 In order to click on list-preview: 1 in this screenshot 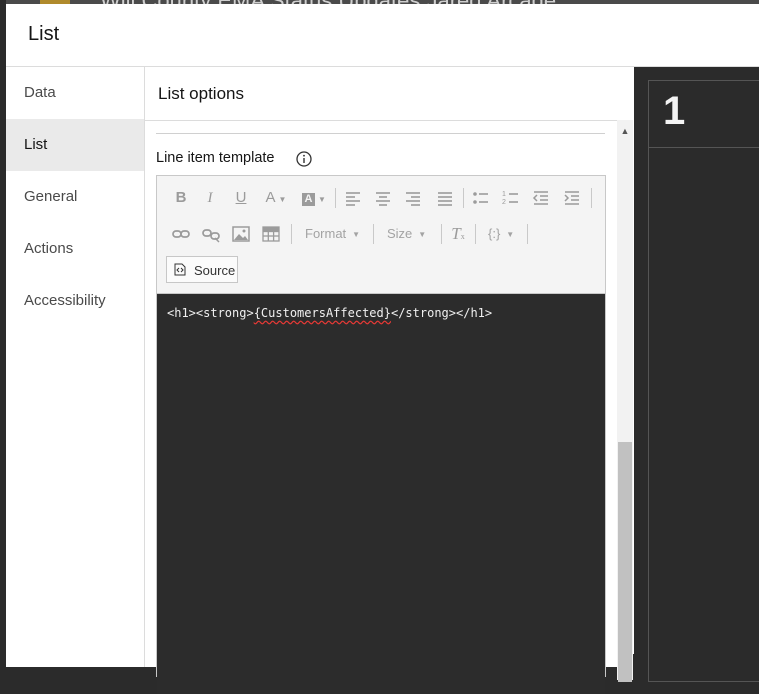, I will do `click(696, 374)`.